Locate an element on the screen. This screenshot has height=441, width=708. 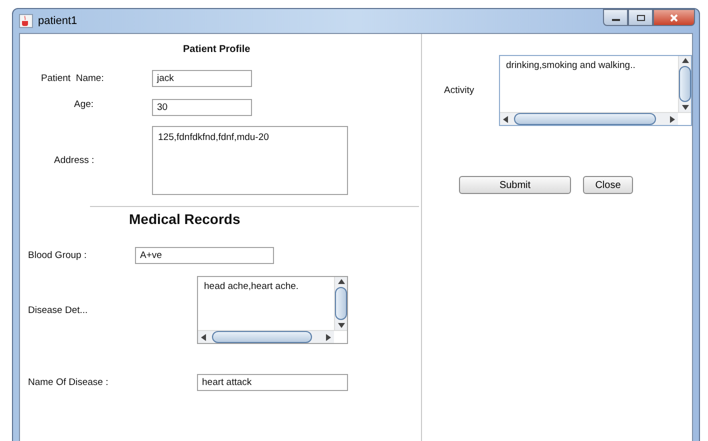
close-button is located at coordinates (674, 17).